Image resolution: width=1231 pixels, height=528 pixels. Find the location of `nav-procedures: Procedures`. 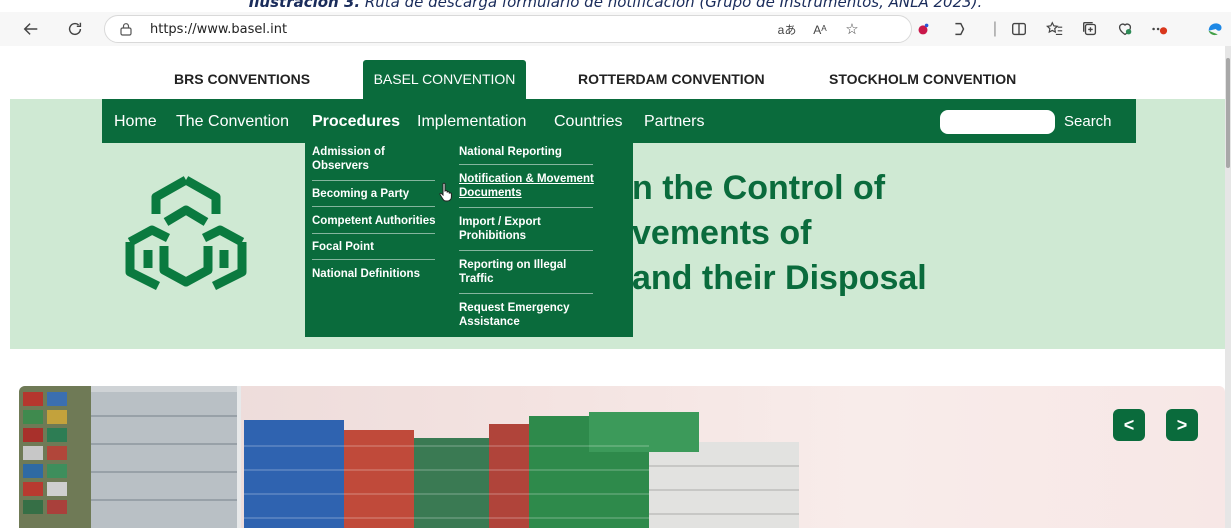

nav-procedures: Procedures is located at coordinates (356, 122).